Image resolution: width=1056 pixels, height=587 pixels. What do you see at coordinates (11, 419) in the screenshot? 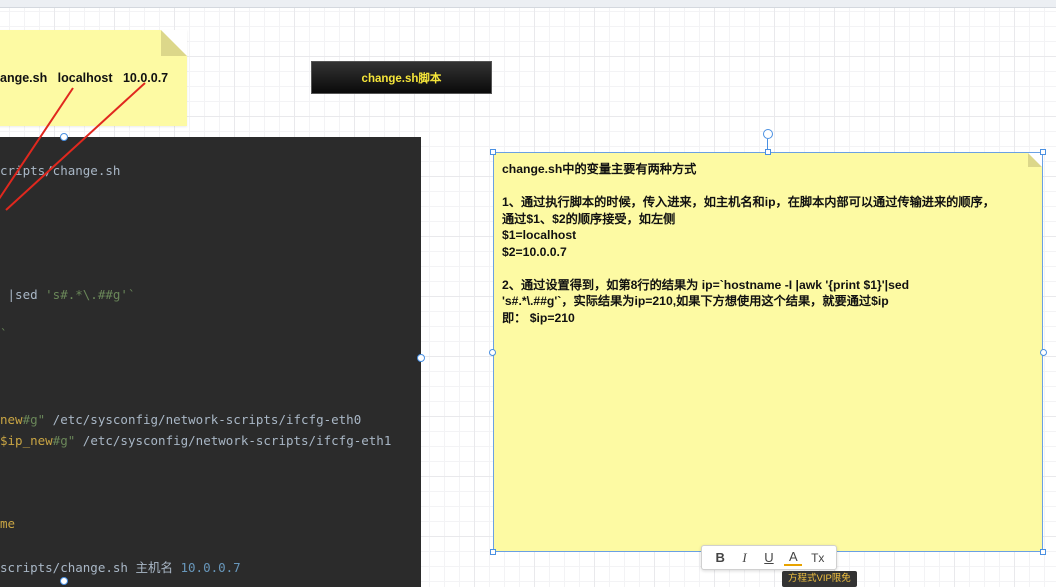
I see `code-token: new` at bounding box center [11, 419].